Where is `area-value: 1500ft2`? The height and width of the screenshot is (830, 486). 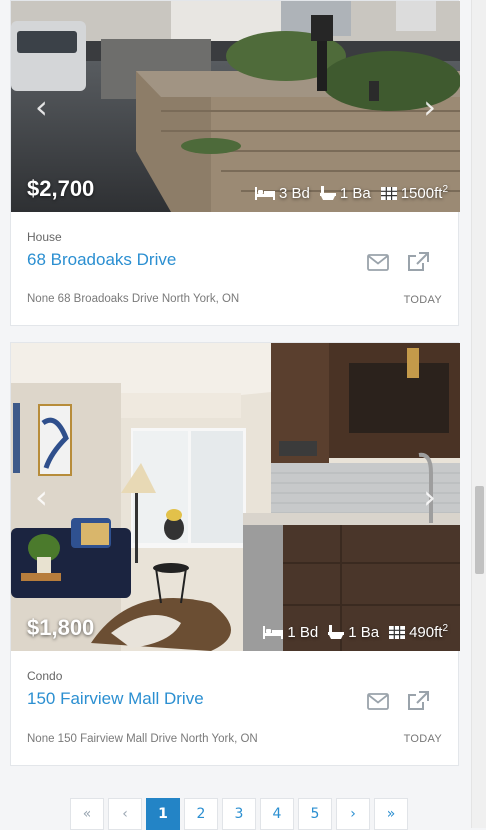
area-value: 1500ft2 is located at coordinates (424, 193).